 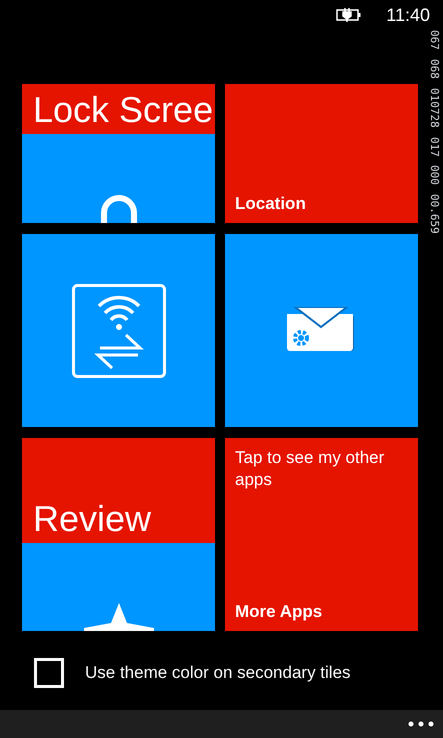 I want to click on tile-description: Tap to see my other apps, so click(x=310, y=469).